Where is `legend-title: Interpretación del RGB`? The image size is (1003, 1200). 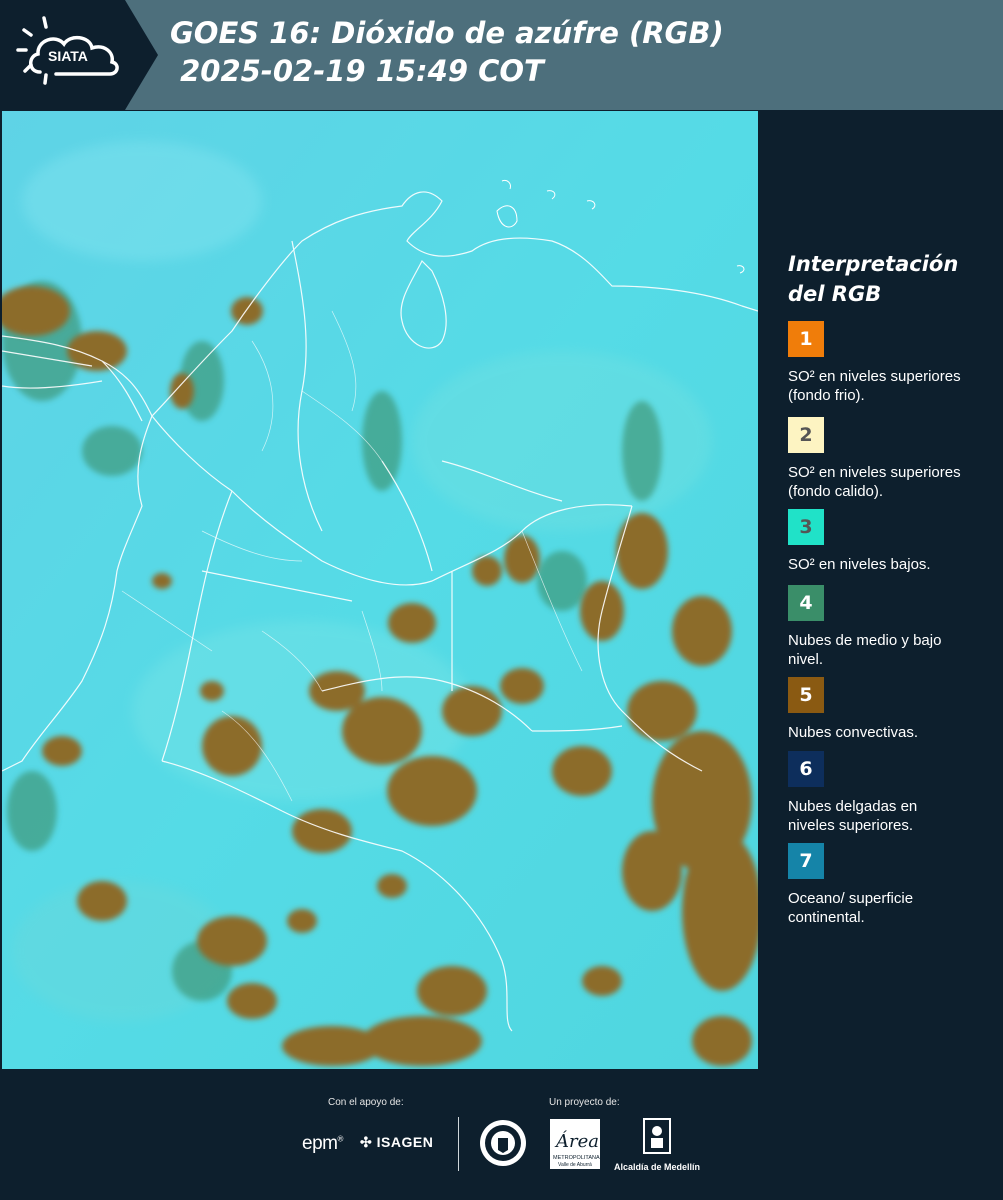 legend-title: Interpretación del RGB is located at coordinates (873, 279).